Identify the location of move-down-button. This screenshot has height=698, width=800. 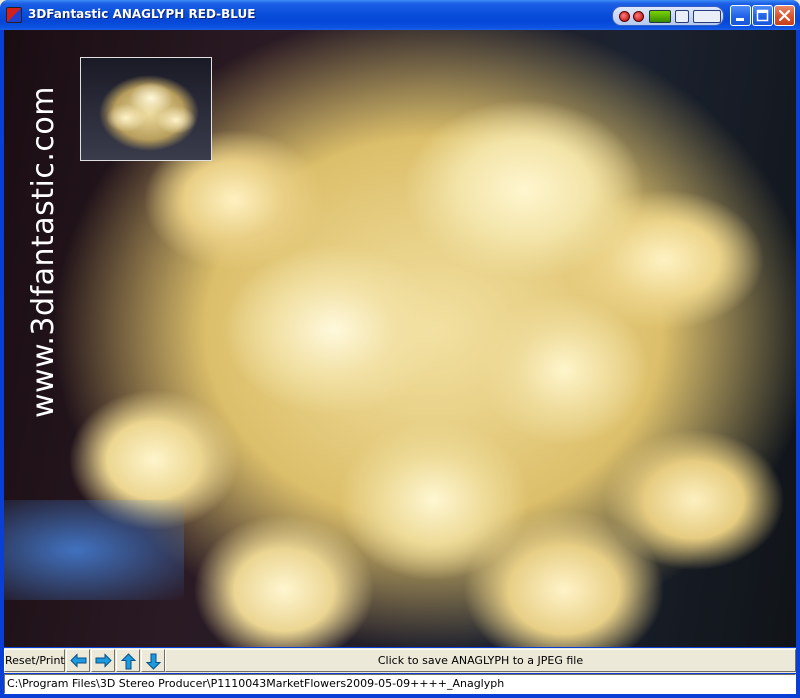
(153, 660).